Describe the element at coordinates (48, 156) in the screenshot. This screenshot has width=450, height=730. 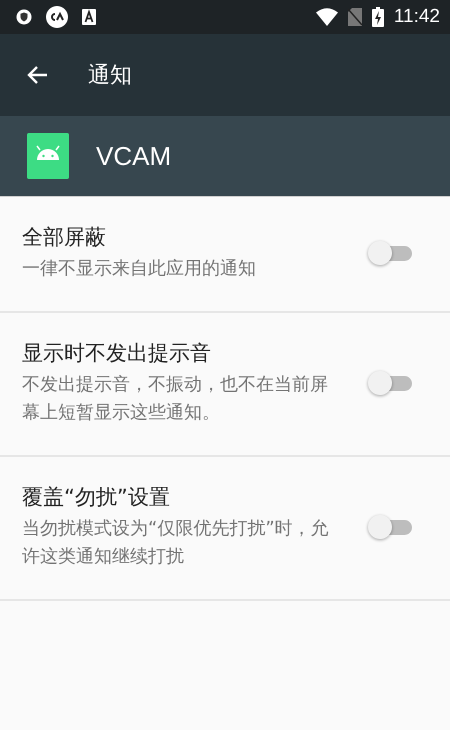
I see `android-app-icon` at that location.